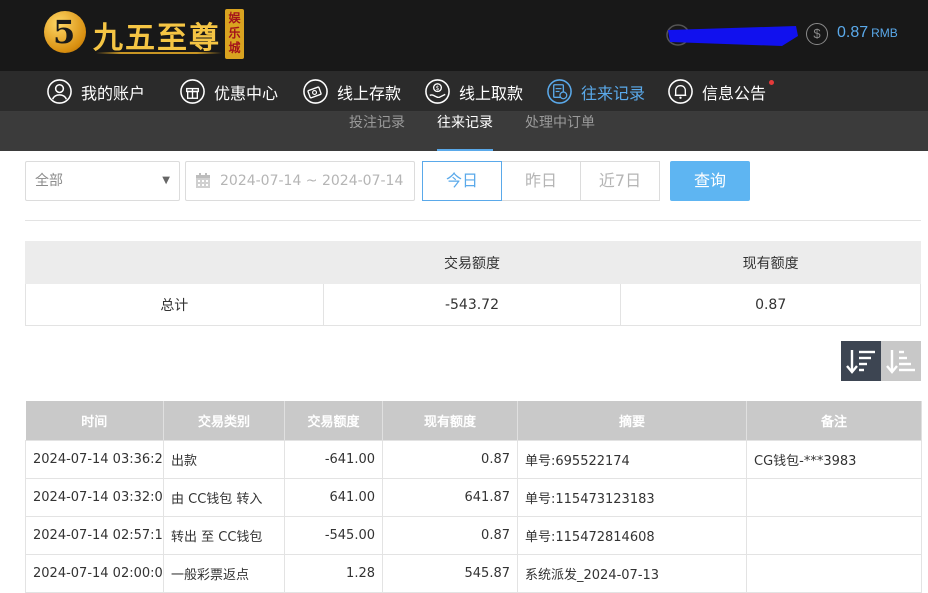 This screenshot has width=928, height=593. Describe the element at coordinates (224, 459) in the screenshot. I see `cell-type: 出款` at that location.